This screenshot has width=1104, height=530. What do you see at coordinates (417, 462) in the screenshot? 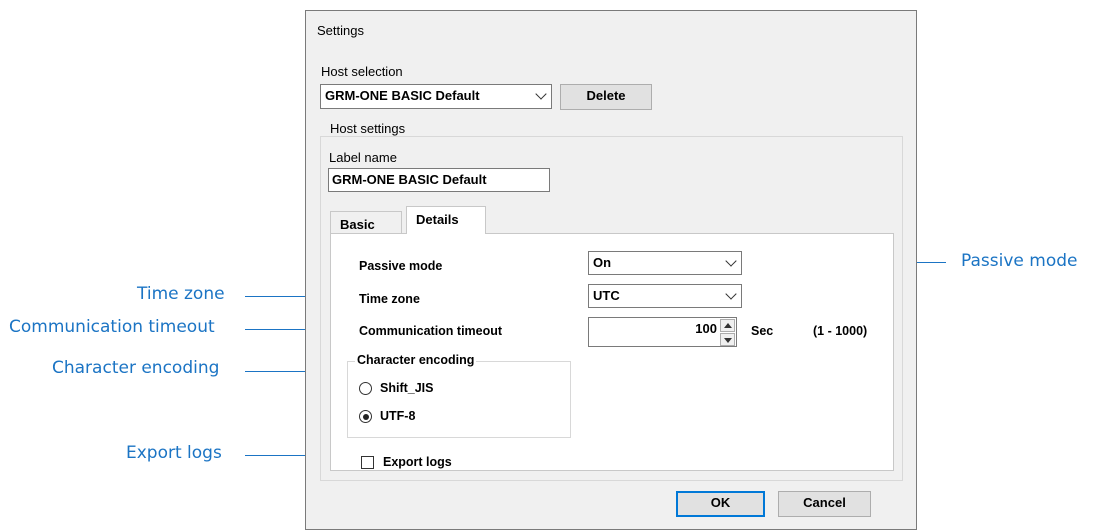
I see `export-logs-label: Export logs` at bounding box center [417, 462].